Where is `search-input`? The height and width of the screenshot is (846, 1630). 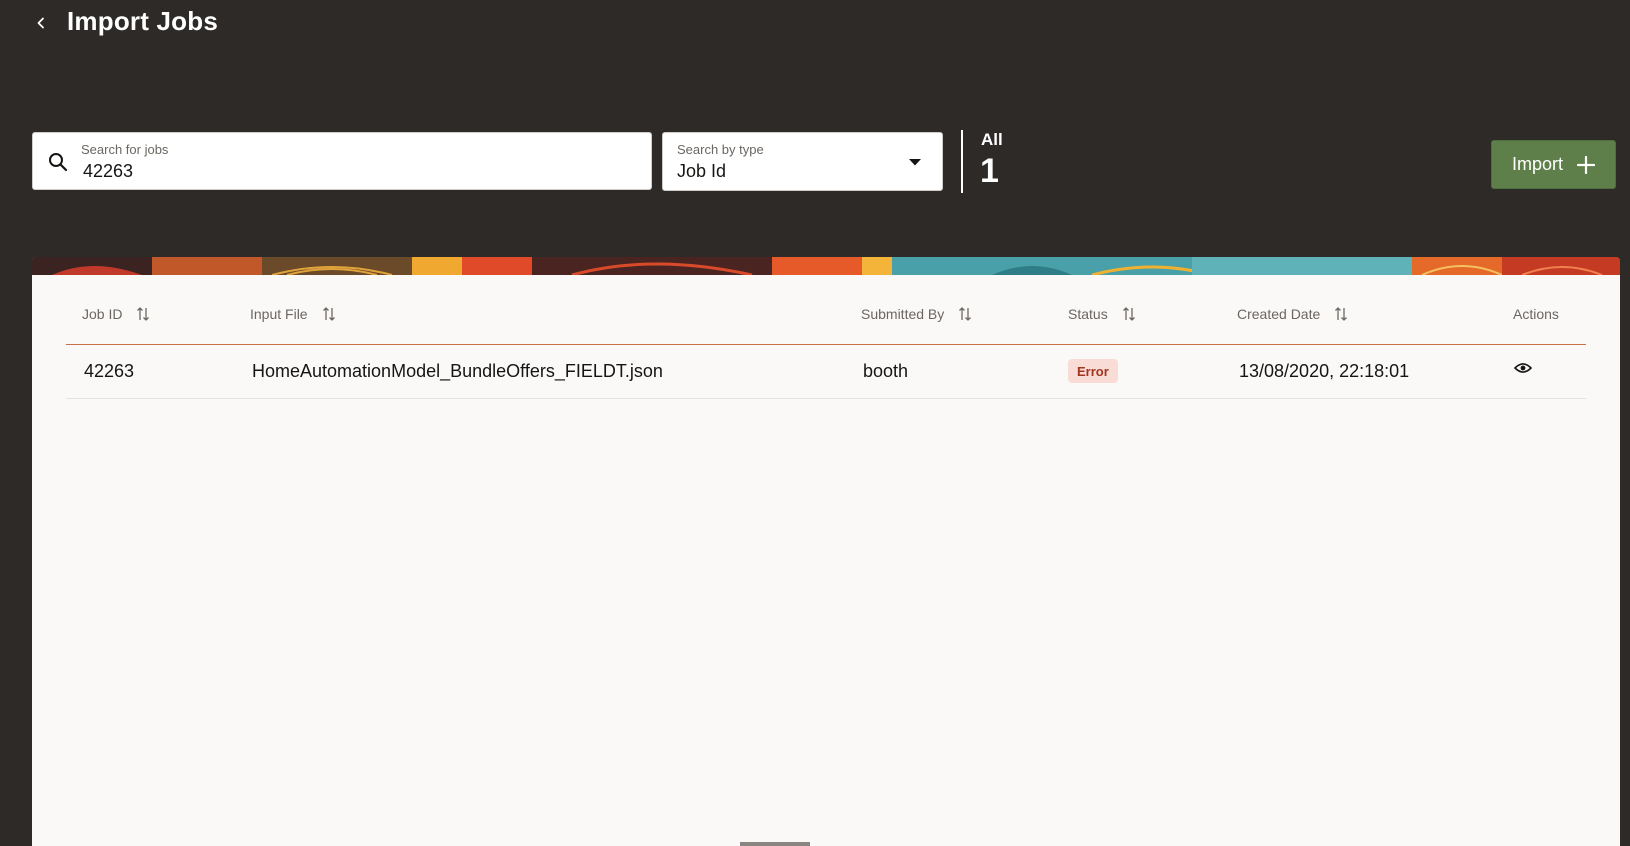
search-input is located at coordinates (353, 171).